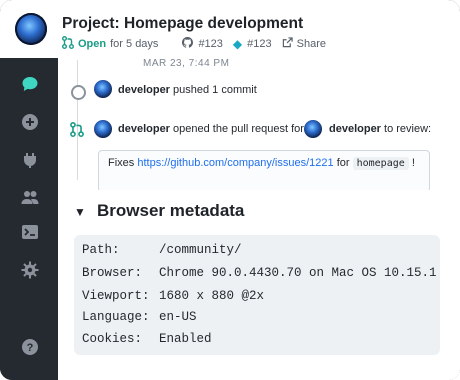 This screenshot has width=460, height=380. I want to click on issue-link: https://github.com/company/issues/1221, so click(235, 163).